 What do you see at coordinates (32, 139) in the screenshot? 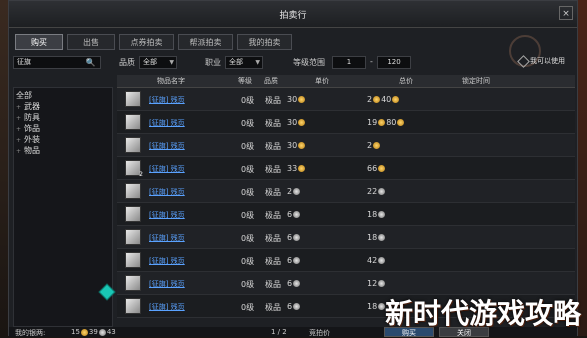
I see `category-label: 外装` at bounding box center [32, 139].